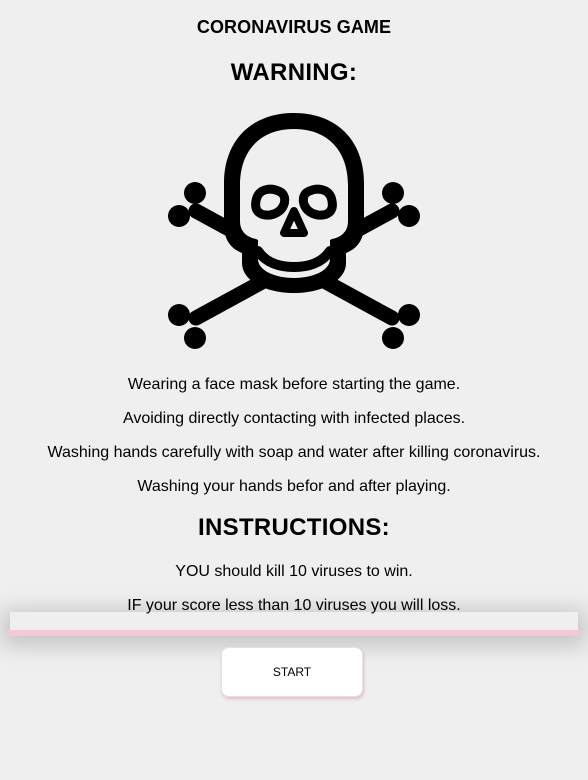 The width and height of the screenshot is (588, 780). I want to click on instruction-line-1: YOU should kill 10 viruses to win., so click(294, 571).